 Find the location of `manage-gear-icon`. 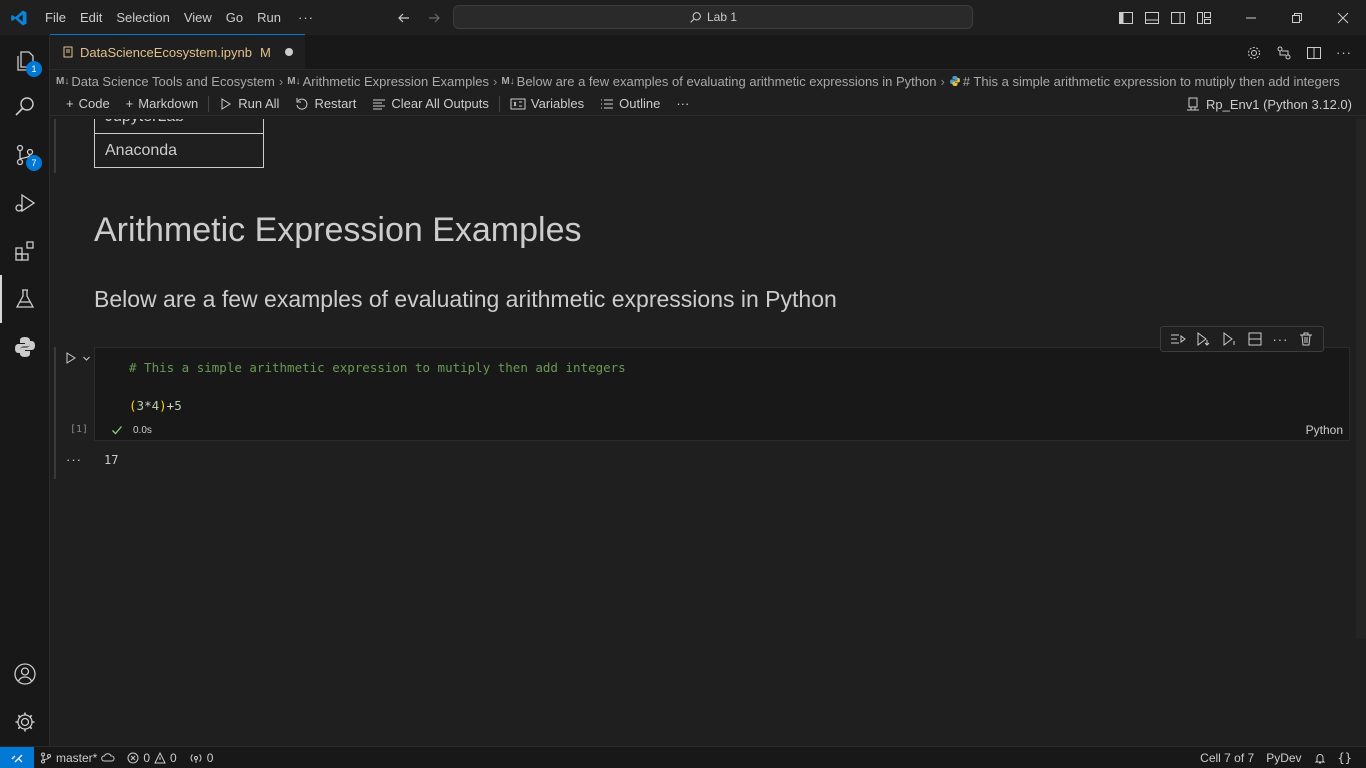

manage-gear-icon is located at coordinates (25, 722).